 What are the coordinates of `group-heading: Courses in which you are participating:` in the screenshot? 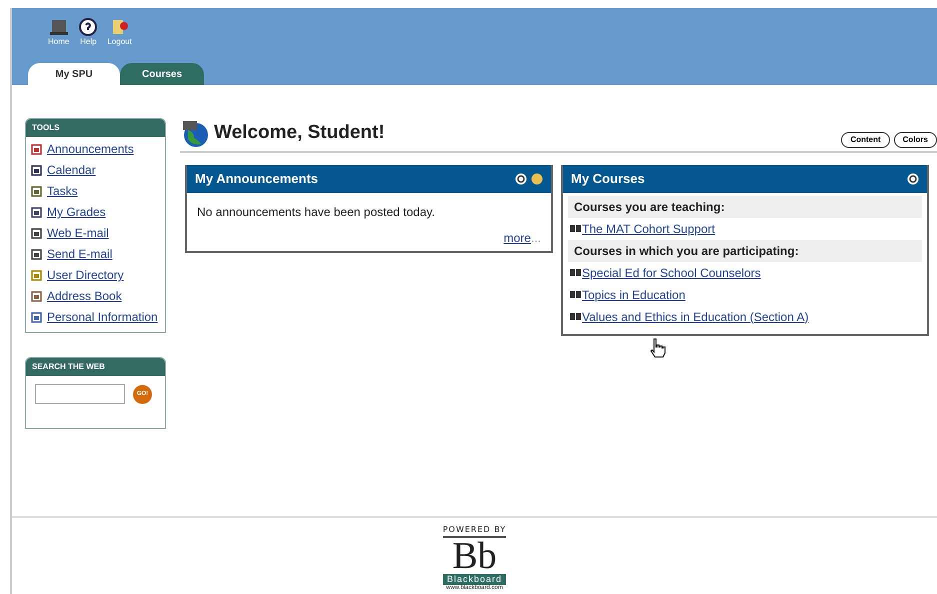 It's located at (745, 251).